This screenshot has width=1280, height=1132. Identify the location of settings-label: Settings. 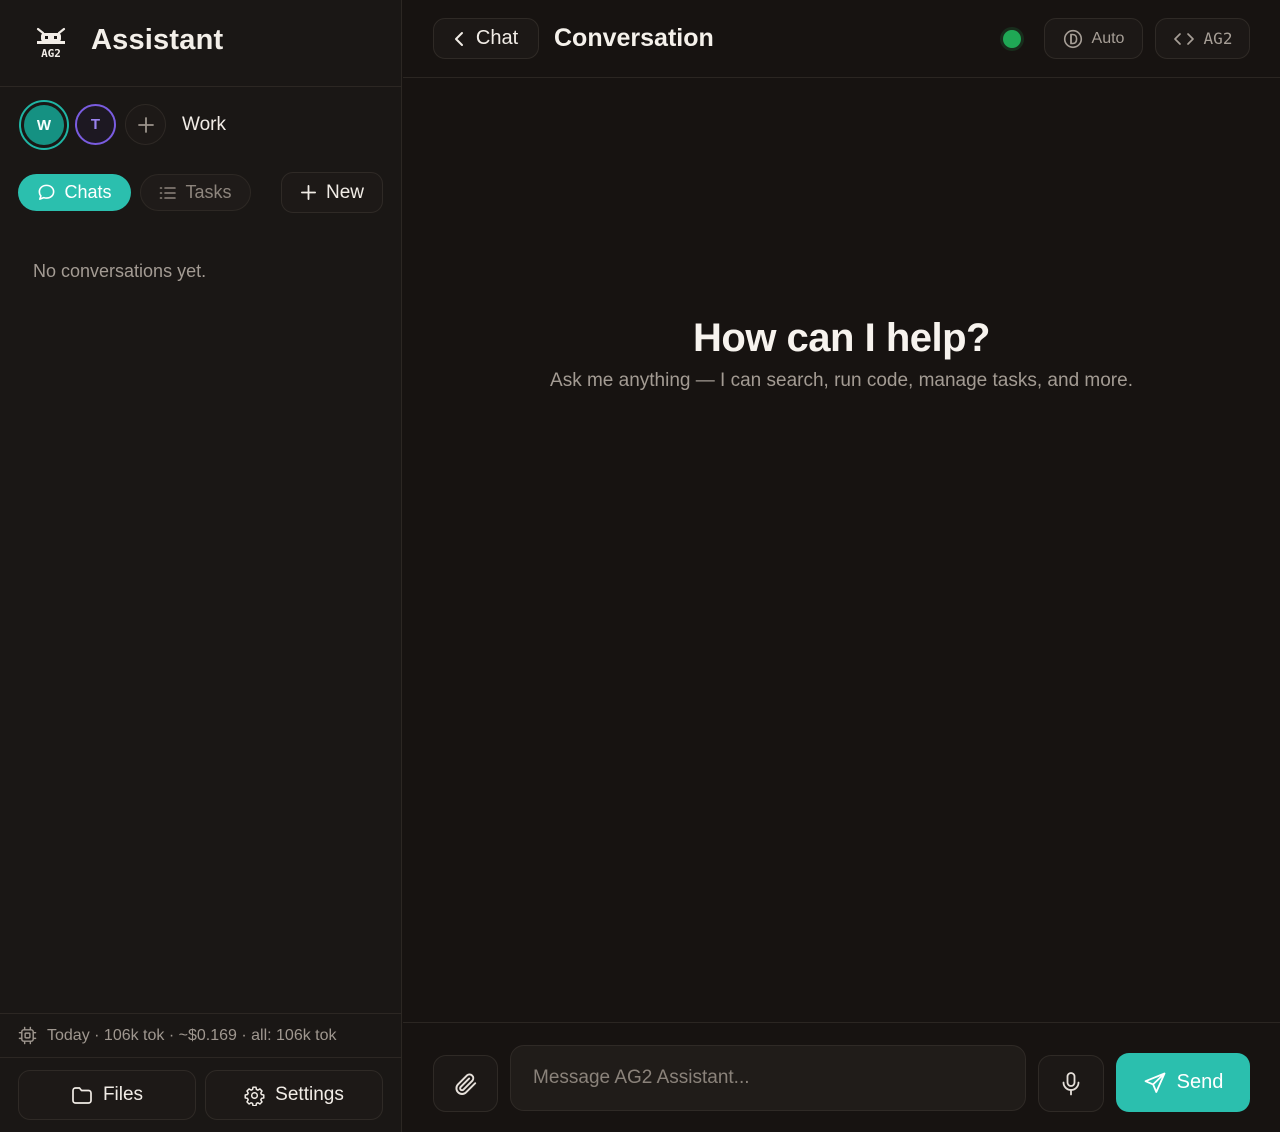
(309, 1094).